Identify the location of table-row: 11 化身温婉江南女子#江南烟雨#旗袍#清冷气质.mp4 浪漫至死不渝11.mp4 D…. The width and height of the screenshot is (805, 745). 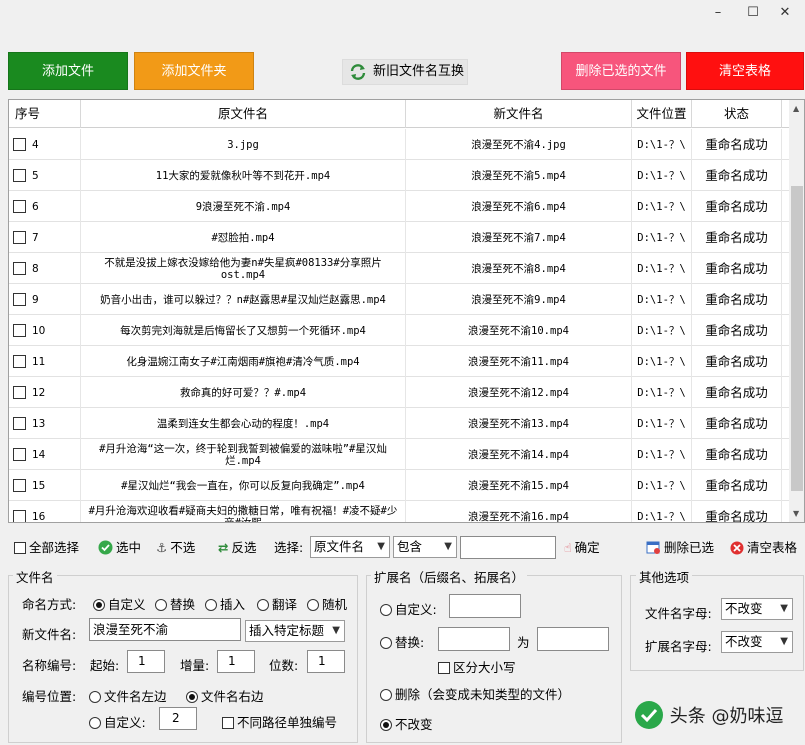
(399, 361).